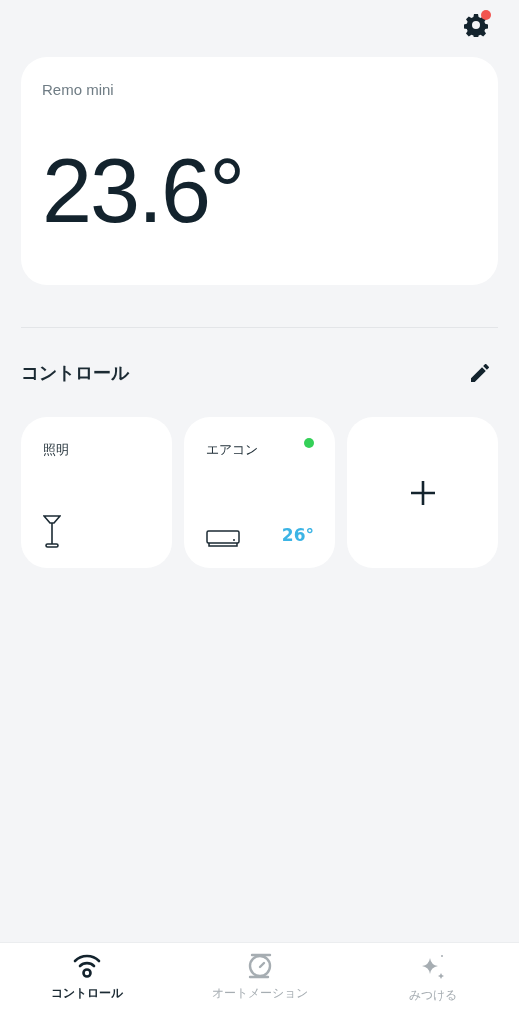 The image size is (519, 1024). What do you see at coordinates (143, 191) in the screenshot?
I see `temperature-reading: 23.6°` at bounding box center [143, 191].